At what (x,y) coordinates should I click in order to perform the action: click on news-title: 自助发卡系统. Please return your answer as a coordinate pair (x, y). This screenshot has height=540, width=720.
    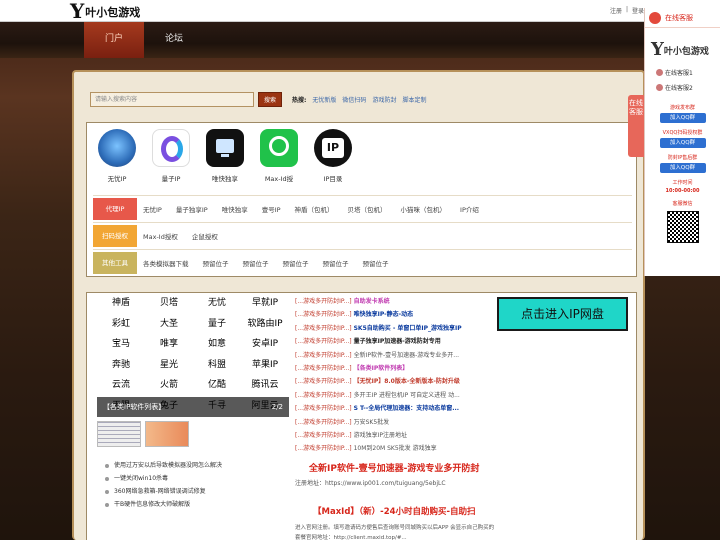
    Looking at the image, I should click on (371, 301).